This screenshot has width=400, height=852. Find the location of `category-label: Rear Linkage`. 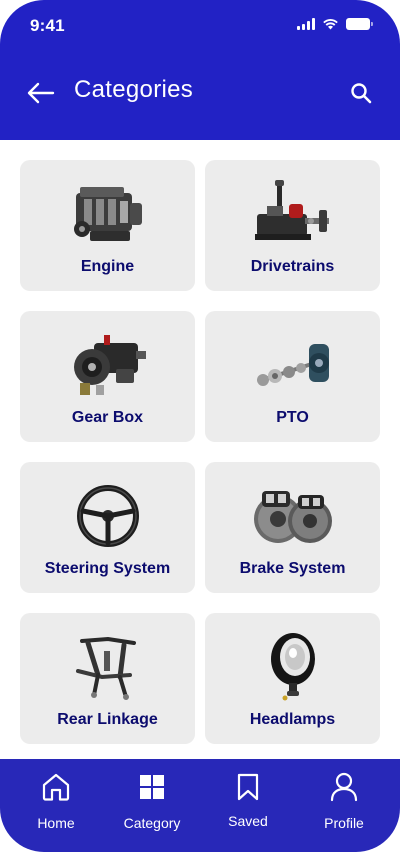

category-label: Rear Linkage is located at coordinates (107, 719).